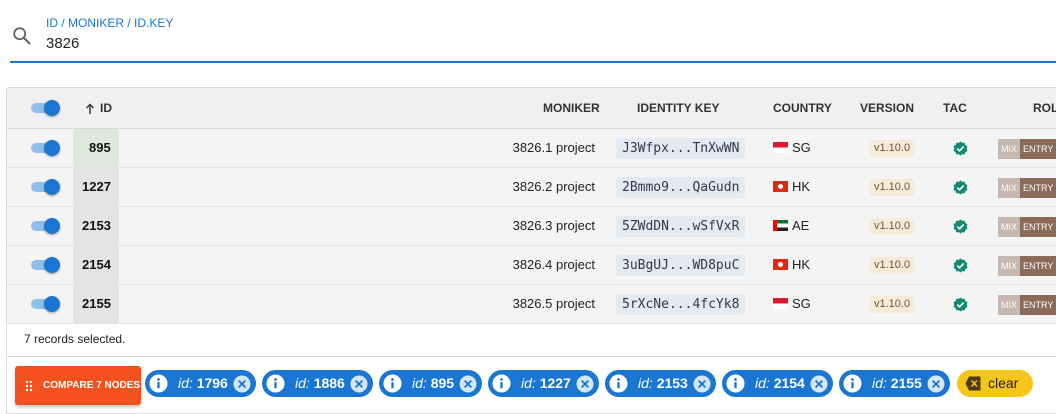  I want to click on column-header-role: ROLE, so click(1044, 108).